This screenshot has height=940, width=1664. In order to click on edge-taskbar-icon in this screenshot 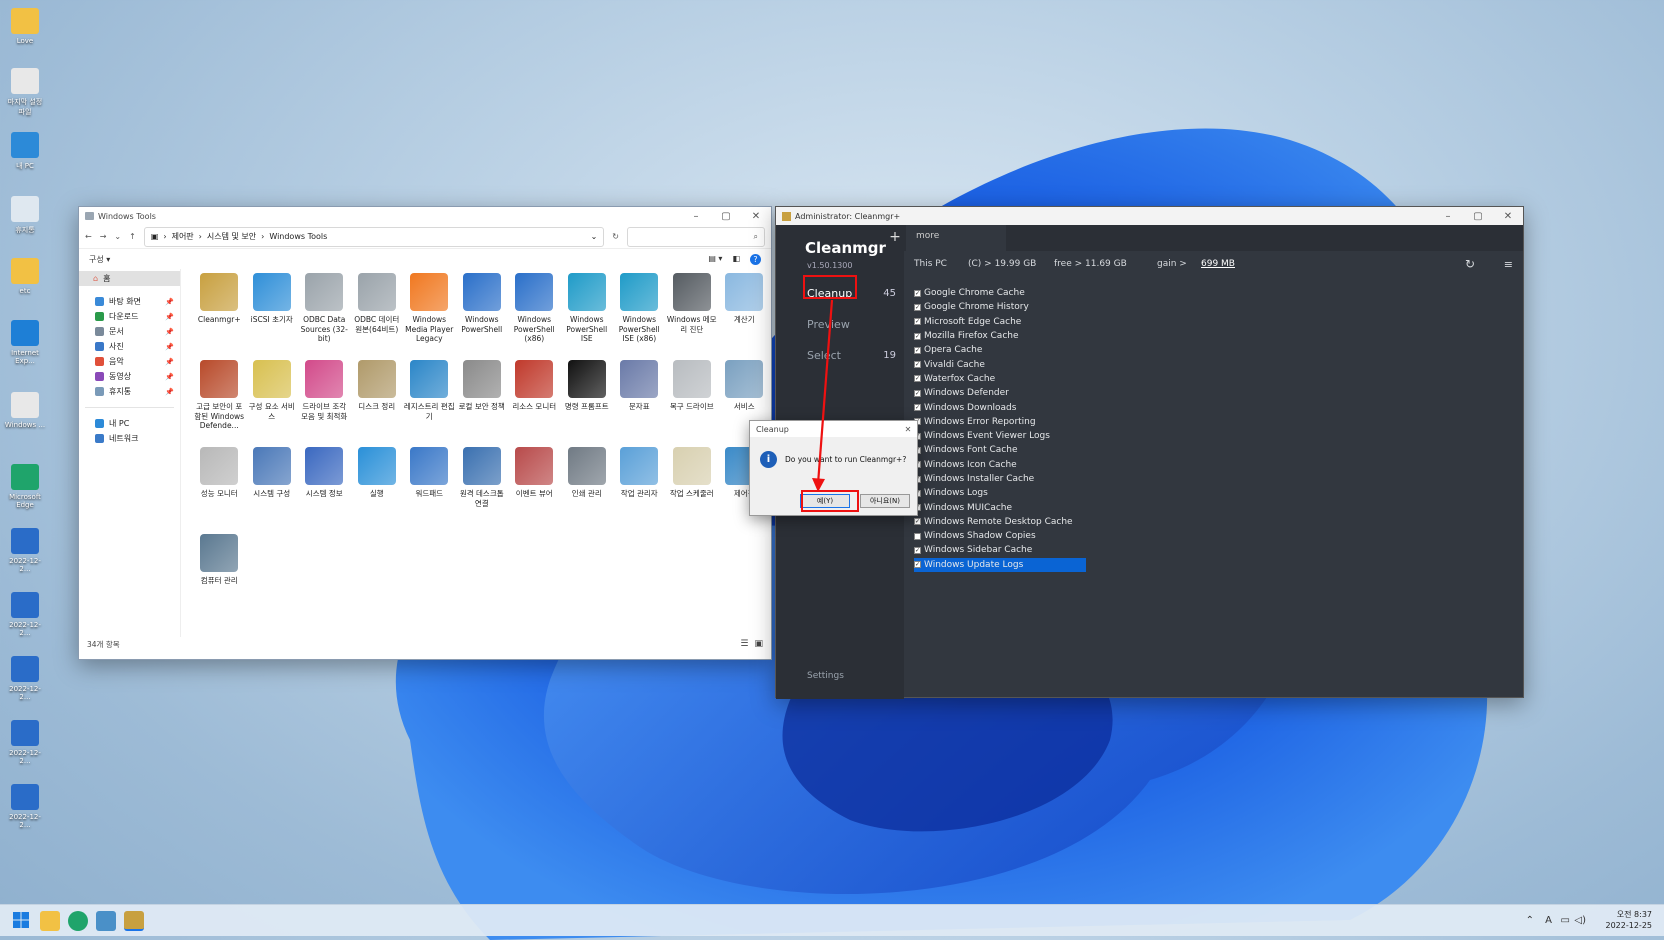, I will do `click(78, 921)`.